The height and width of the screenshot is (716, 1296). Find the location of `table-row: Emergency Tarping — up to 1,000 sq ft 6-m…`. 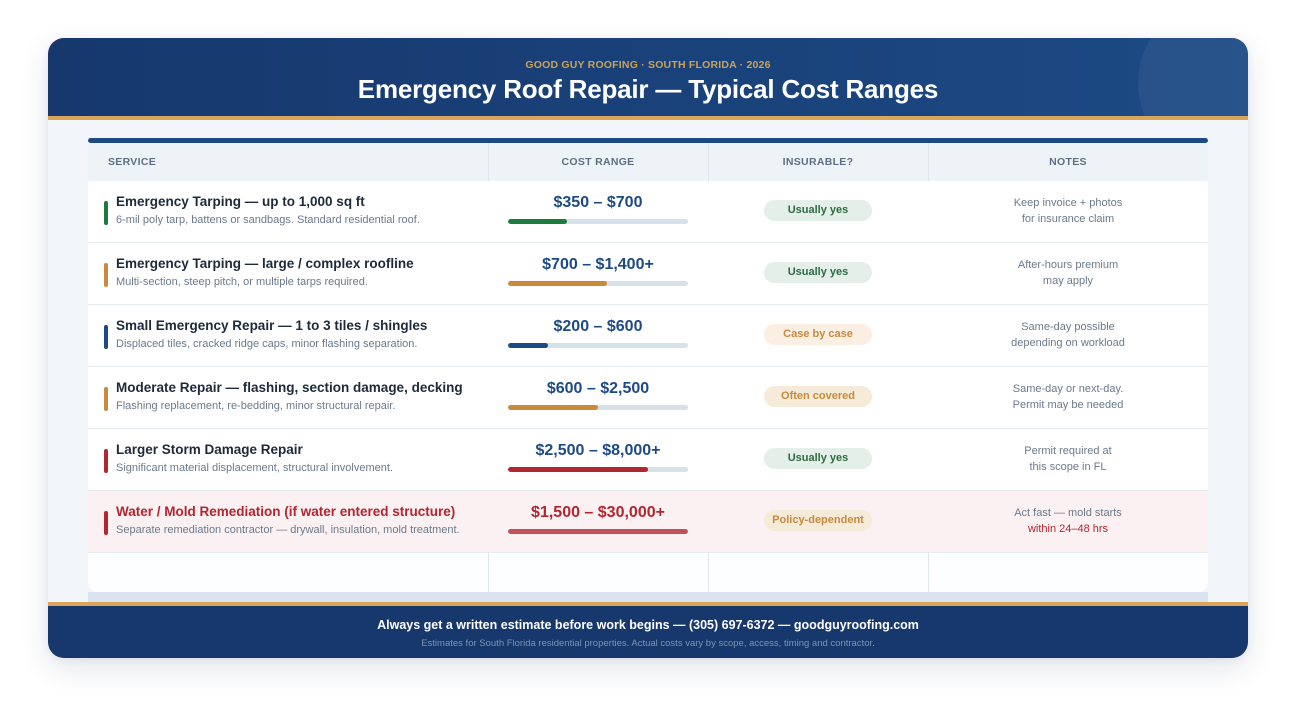

table-row: Emergency Tarping — up to 1,000 sq ft 6-m… is located at coordinates (648, 212).